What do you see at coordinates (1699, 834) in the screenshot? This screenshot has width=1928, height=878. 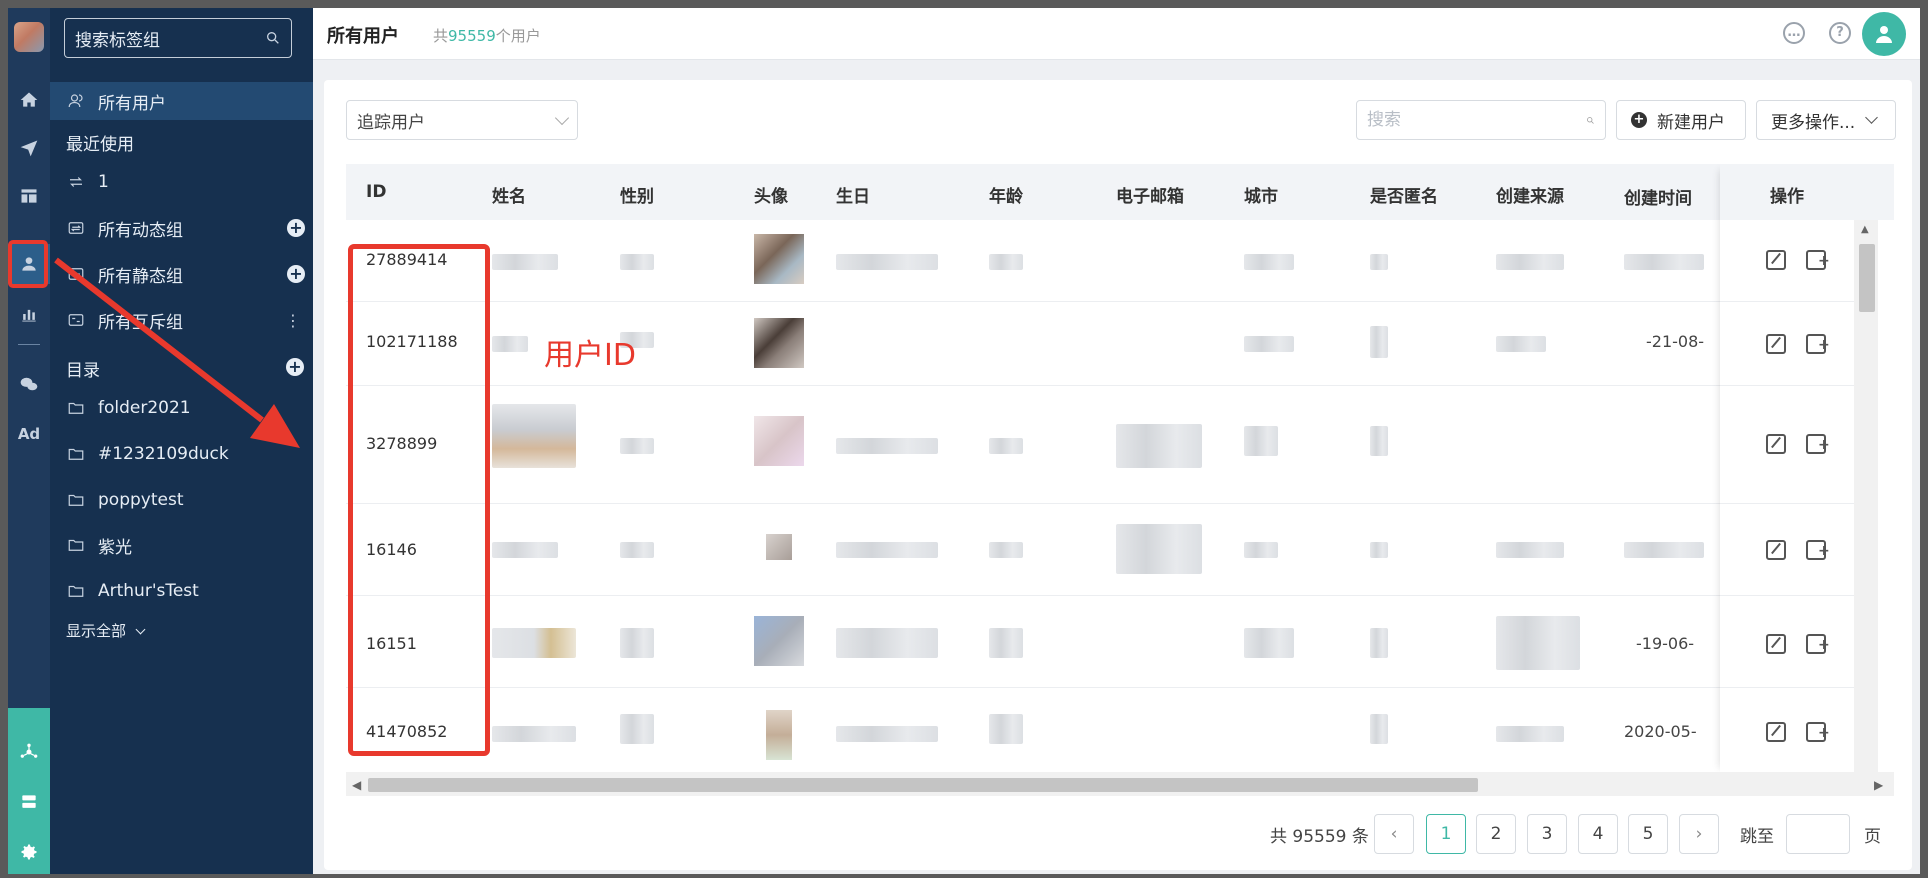 I see `next-page-button: ›` at bounding box center [1699, 834].